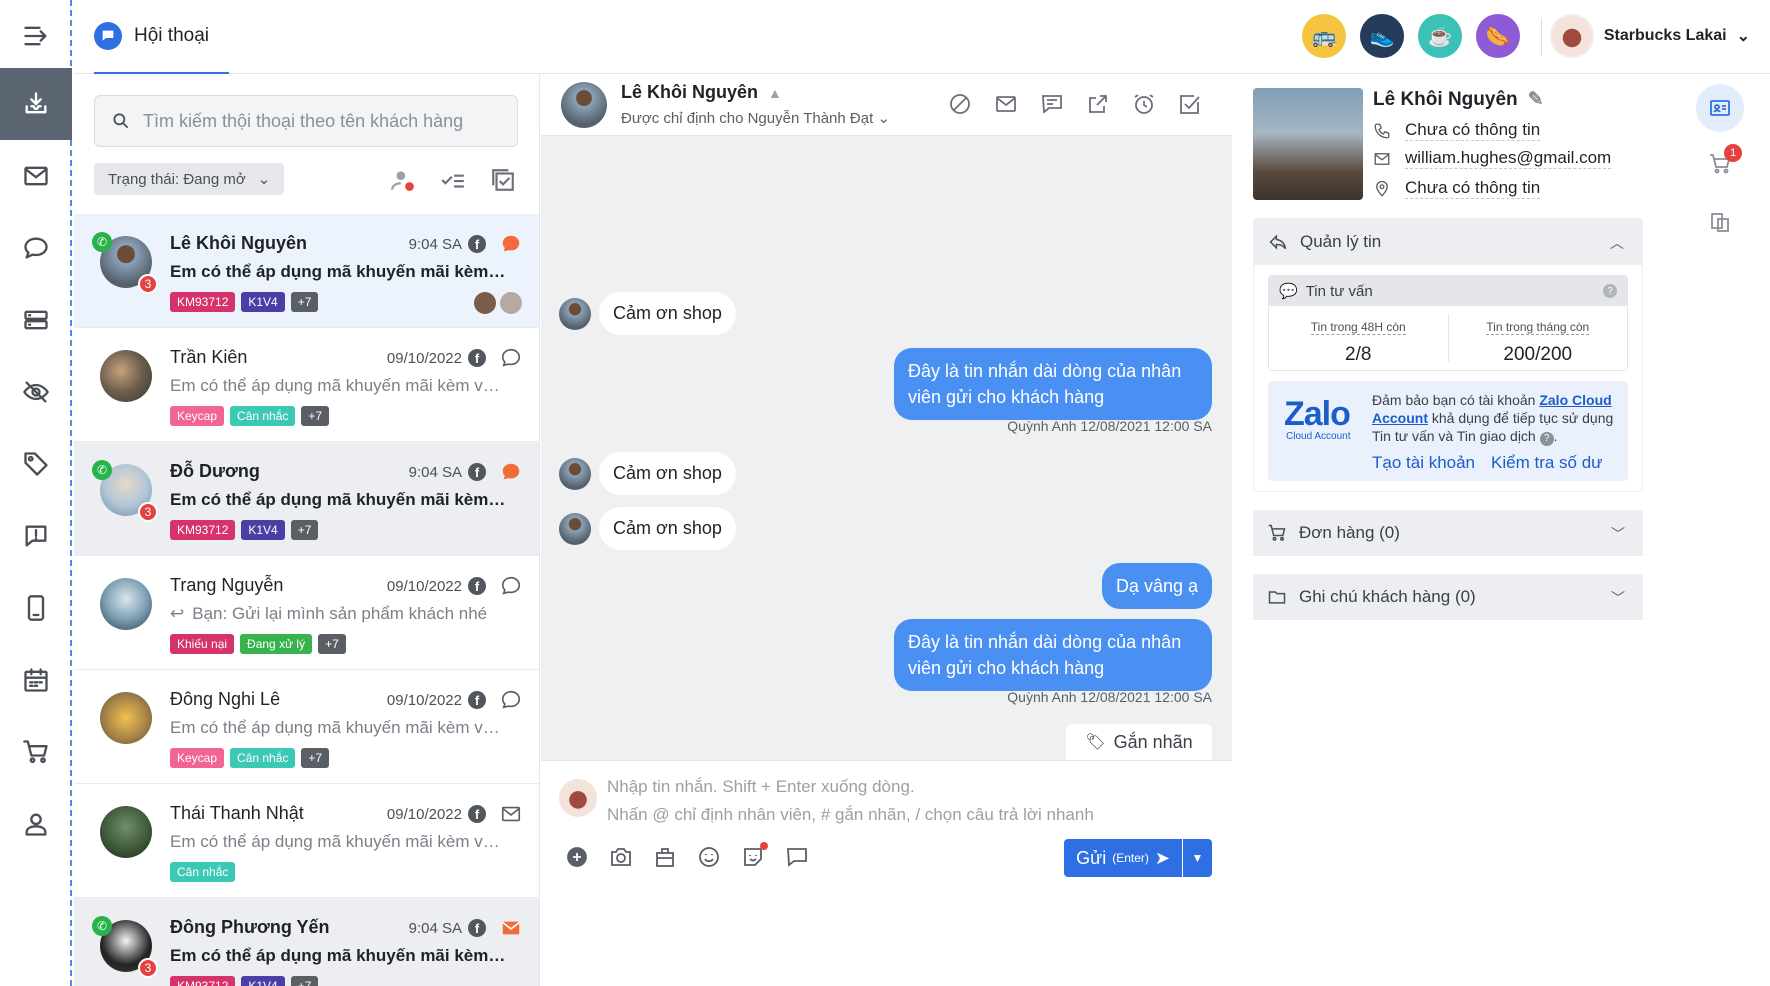 The height and width of the screenshot is (986, 1770). What do you see at coordinates (1324, 36) in the screenshot?
I see `app-bus-icon: 🚌` at bounding box center [1324, 36].